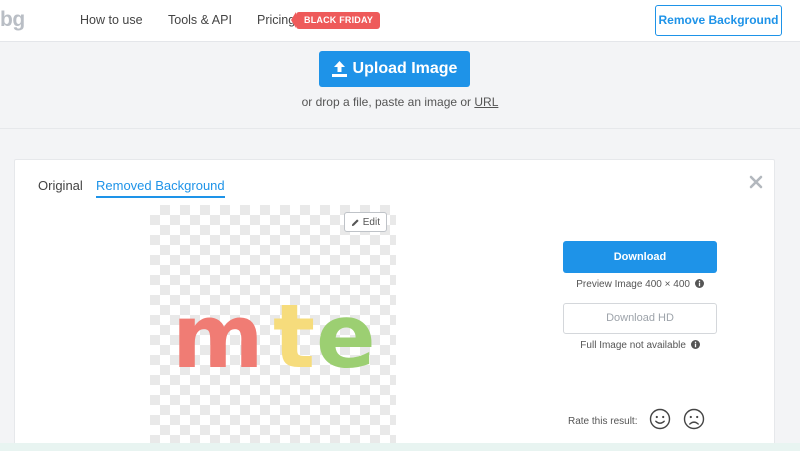 The width and height of the screenshot is (800, 451). Describe the element at coordinates (633, 284) in the screenshot. I see `preview-size-text: Preview Image 400 × 400` at that location.